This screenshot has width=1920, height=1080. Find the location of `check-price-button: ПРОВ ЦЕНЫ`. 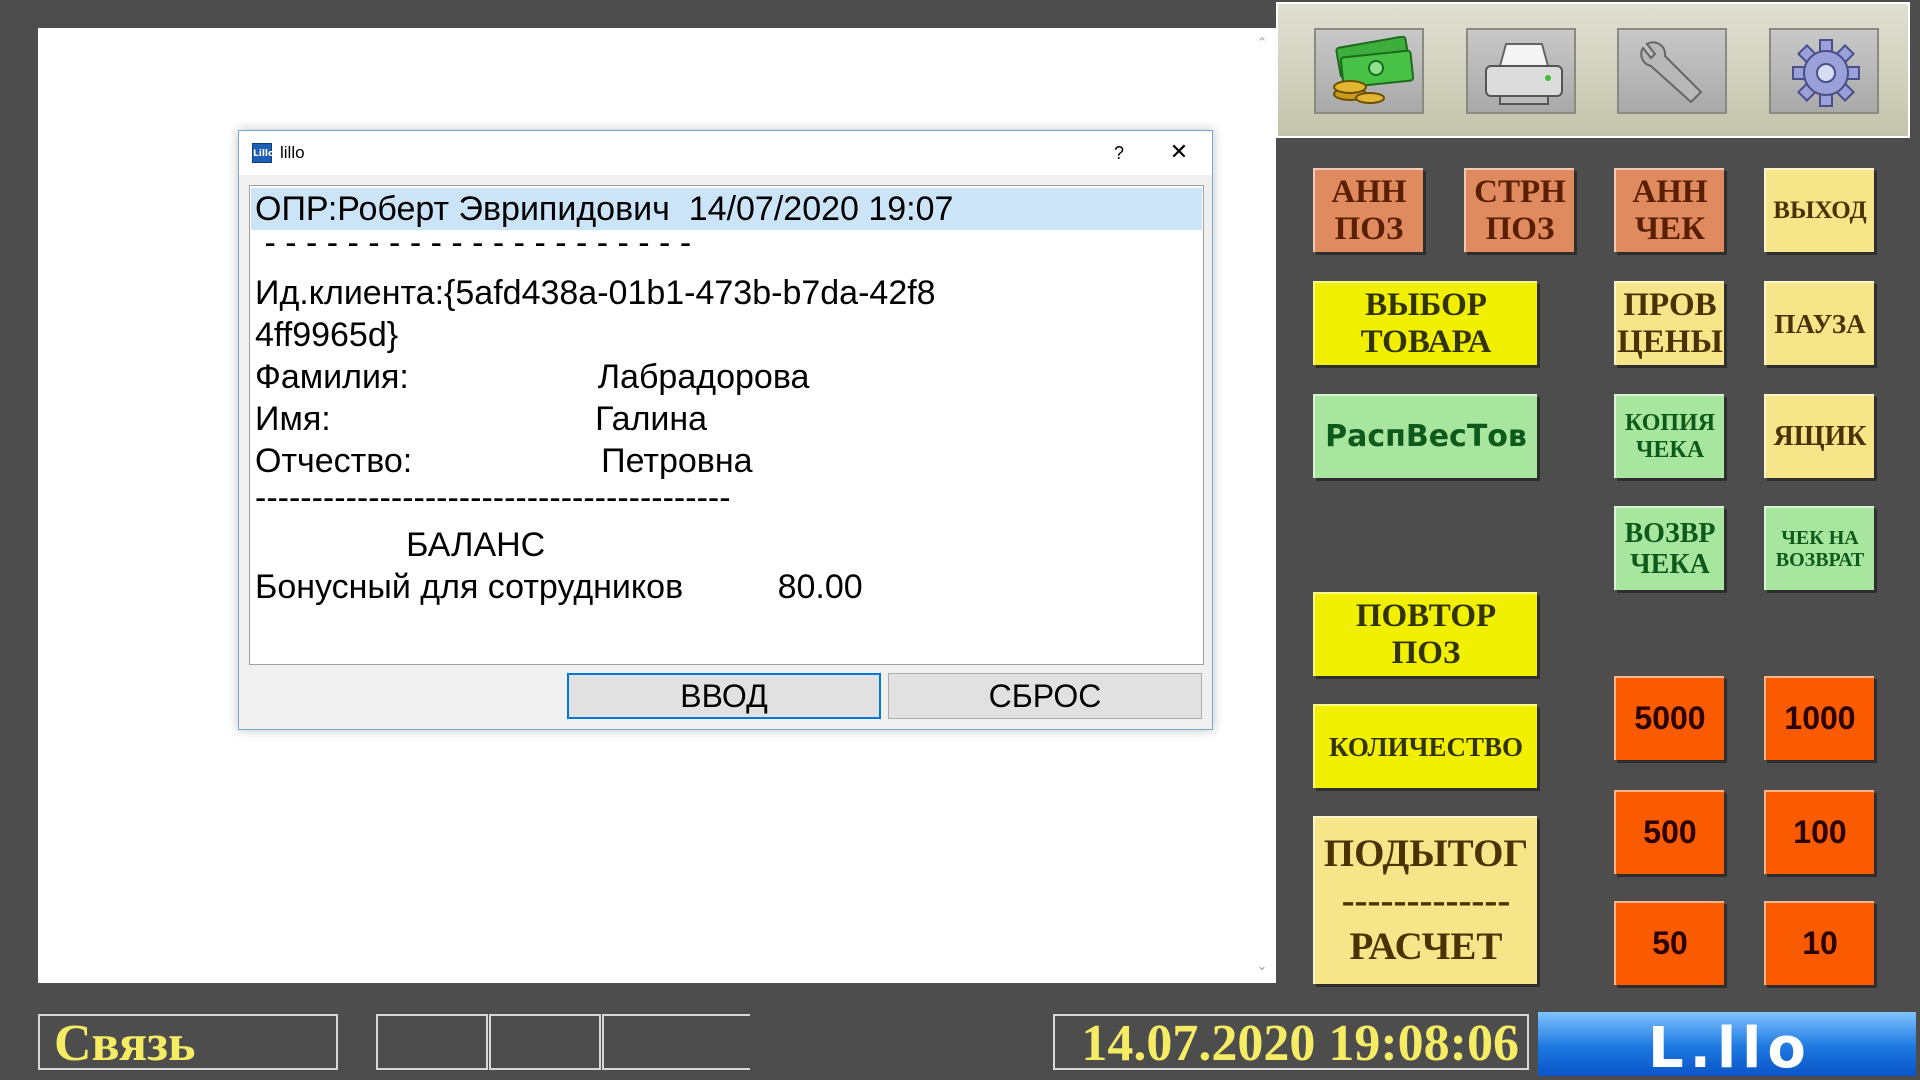

check-price-button: ПРОВ ЦЕНЫ is located at coordinates (1669, 323).